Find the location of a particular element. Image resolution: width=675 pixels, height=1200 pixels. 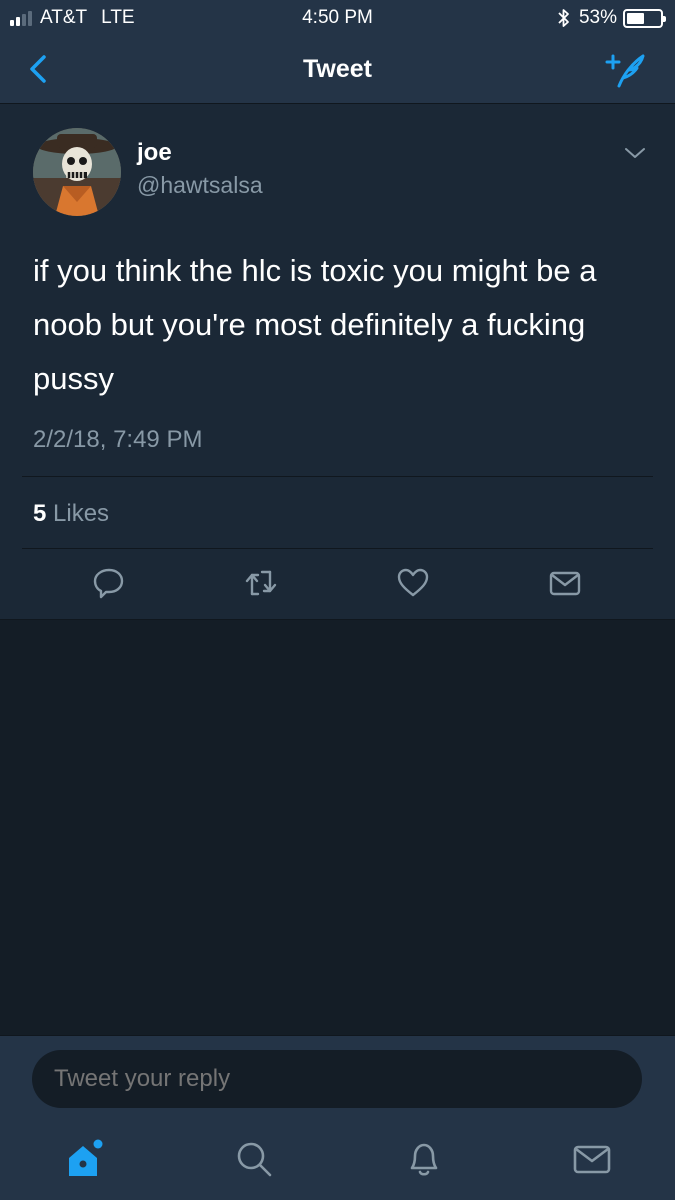

author-handle: @hawtsalsa is located at coordinates (200, 185).